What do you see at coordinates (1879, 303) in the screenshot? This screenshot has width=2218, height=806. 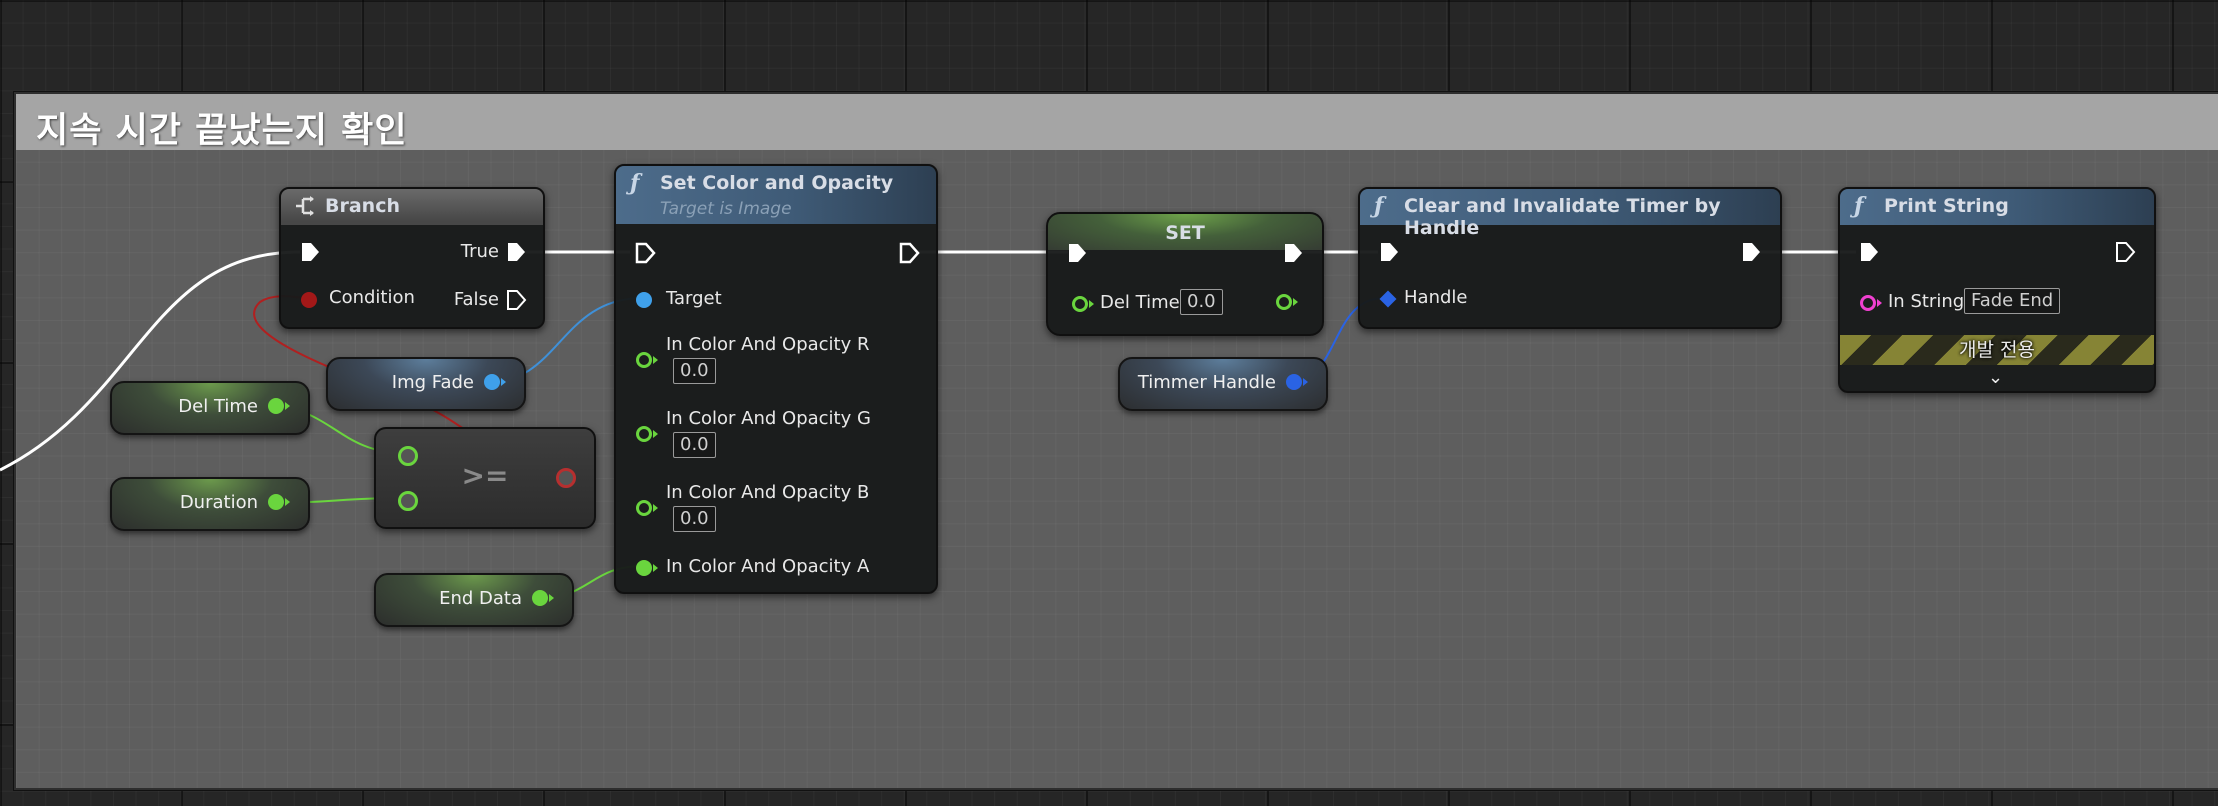 I see `in-string-arrow` at bounding box center [1879, 303].